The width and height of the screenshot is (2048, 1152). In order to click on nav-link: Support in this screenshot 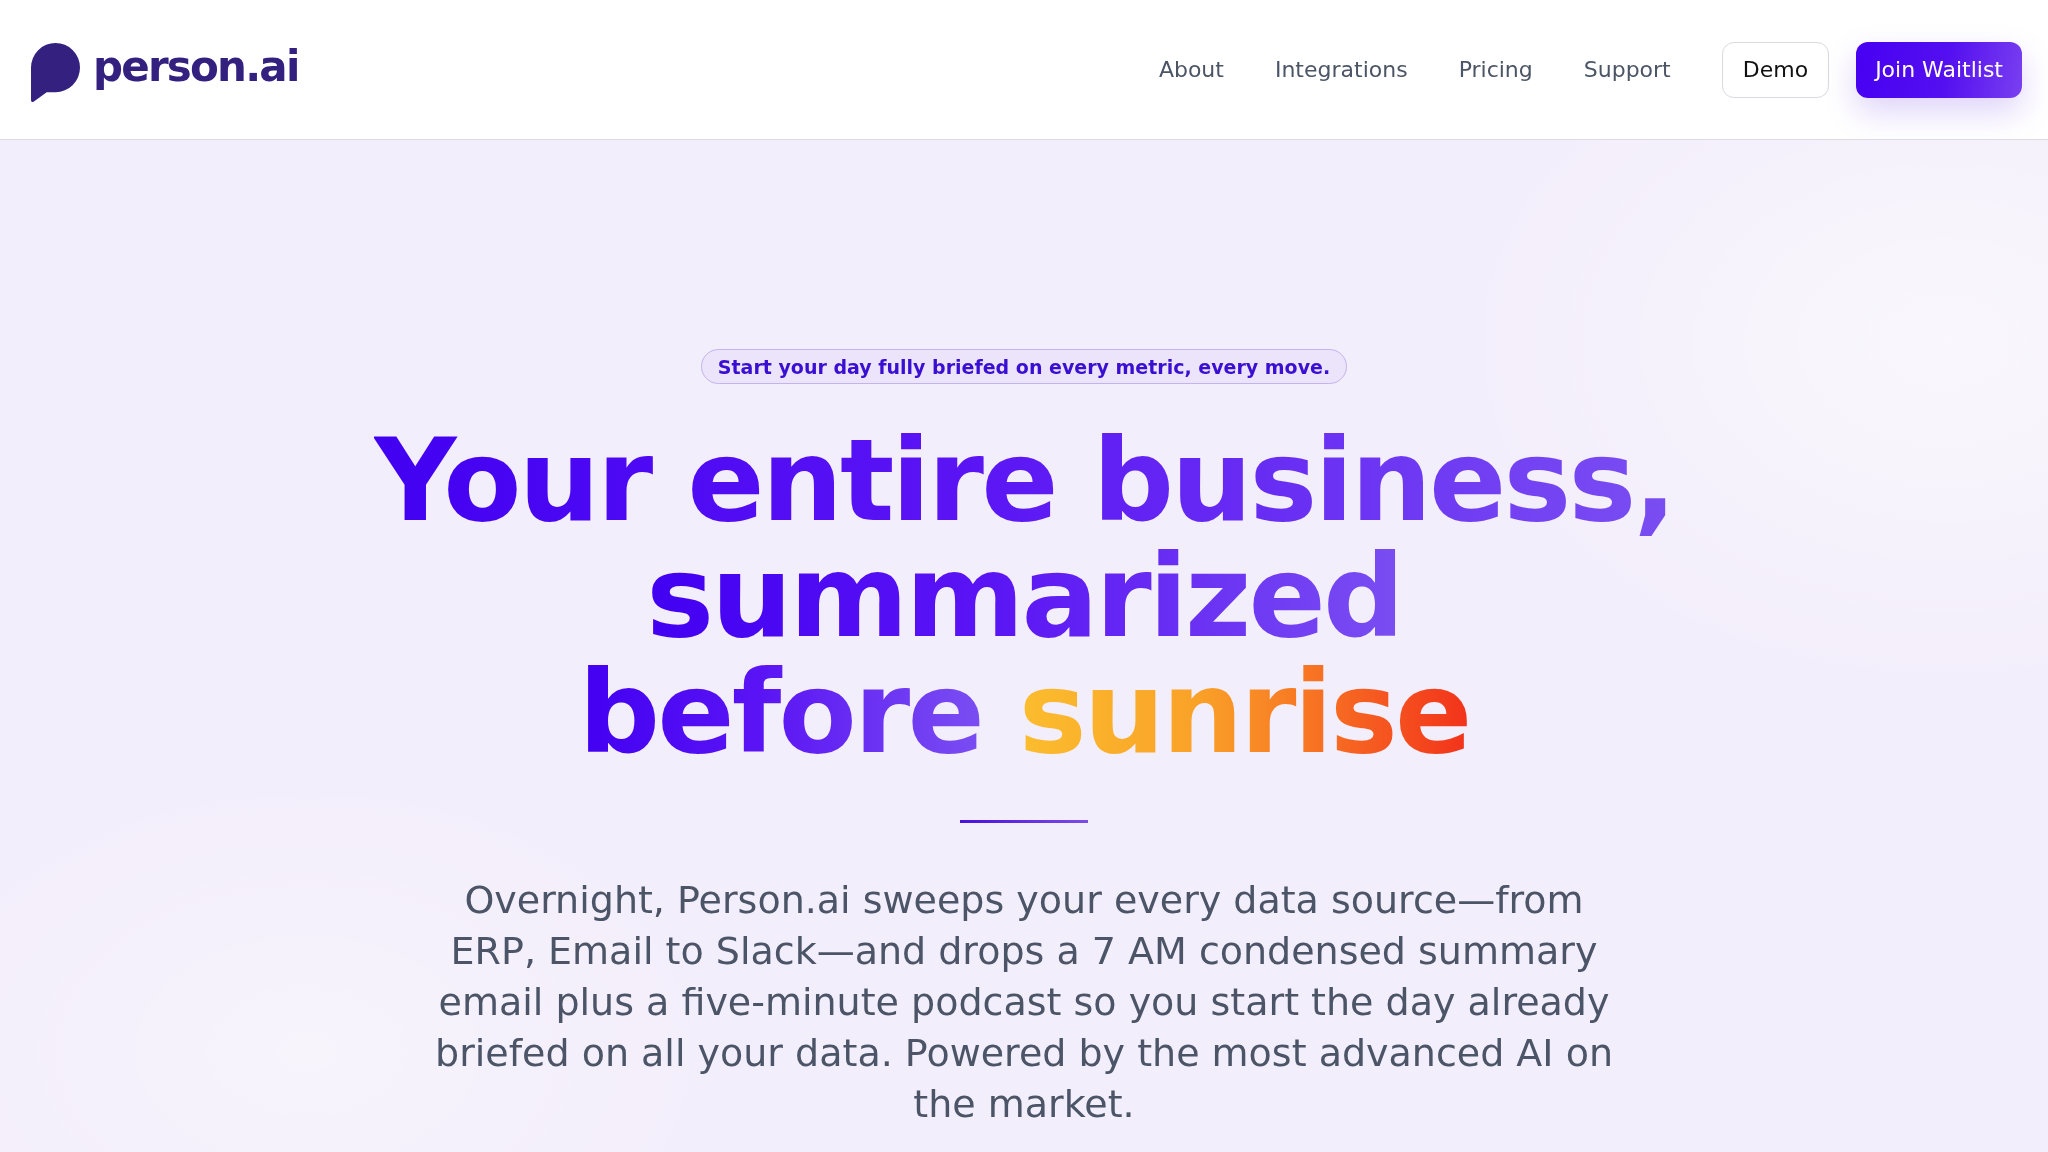, I will do `click(1627, 69)`.